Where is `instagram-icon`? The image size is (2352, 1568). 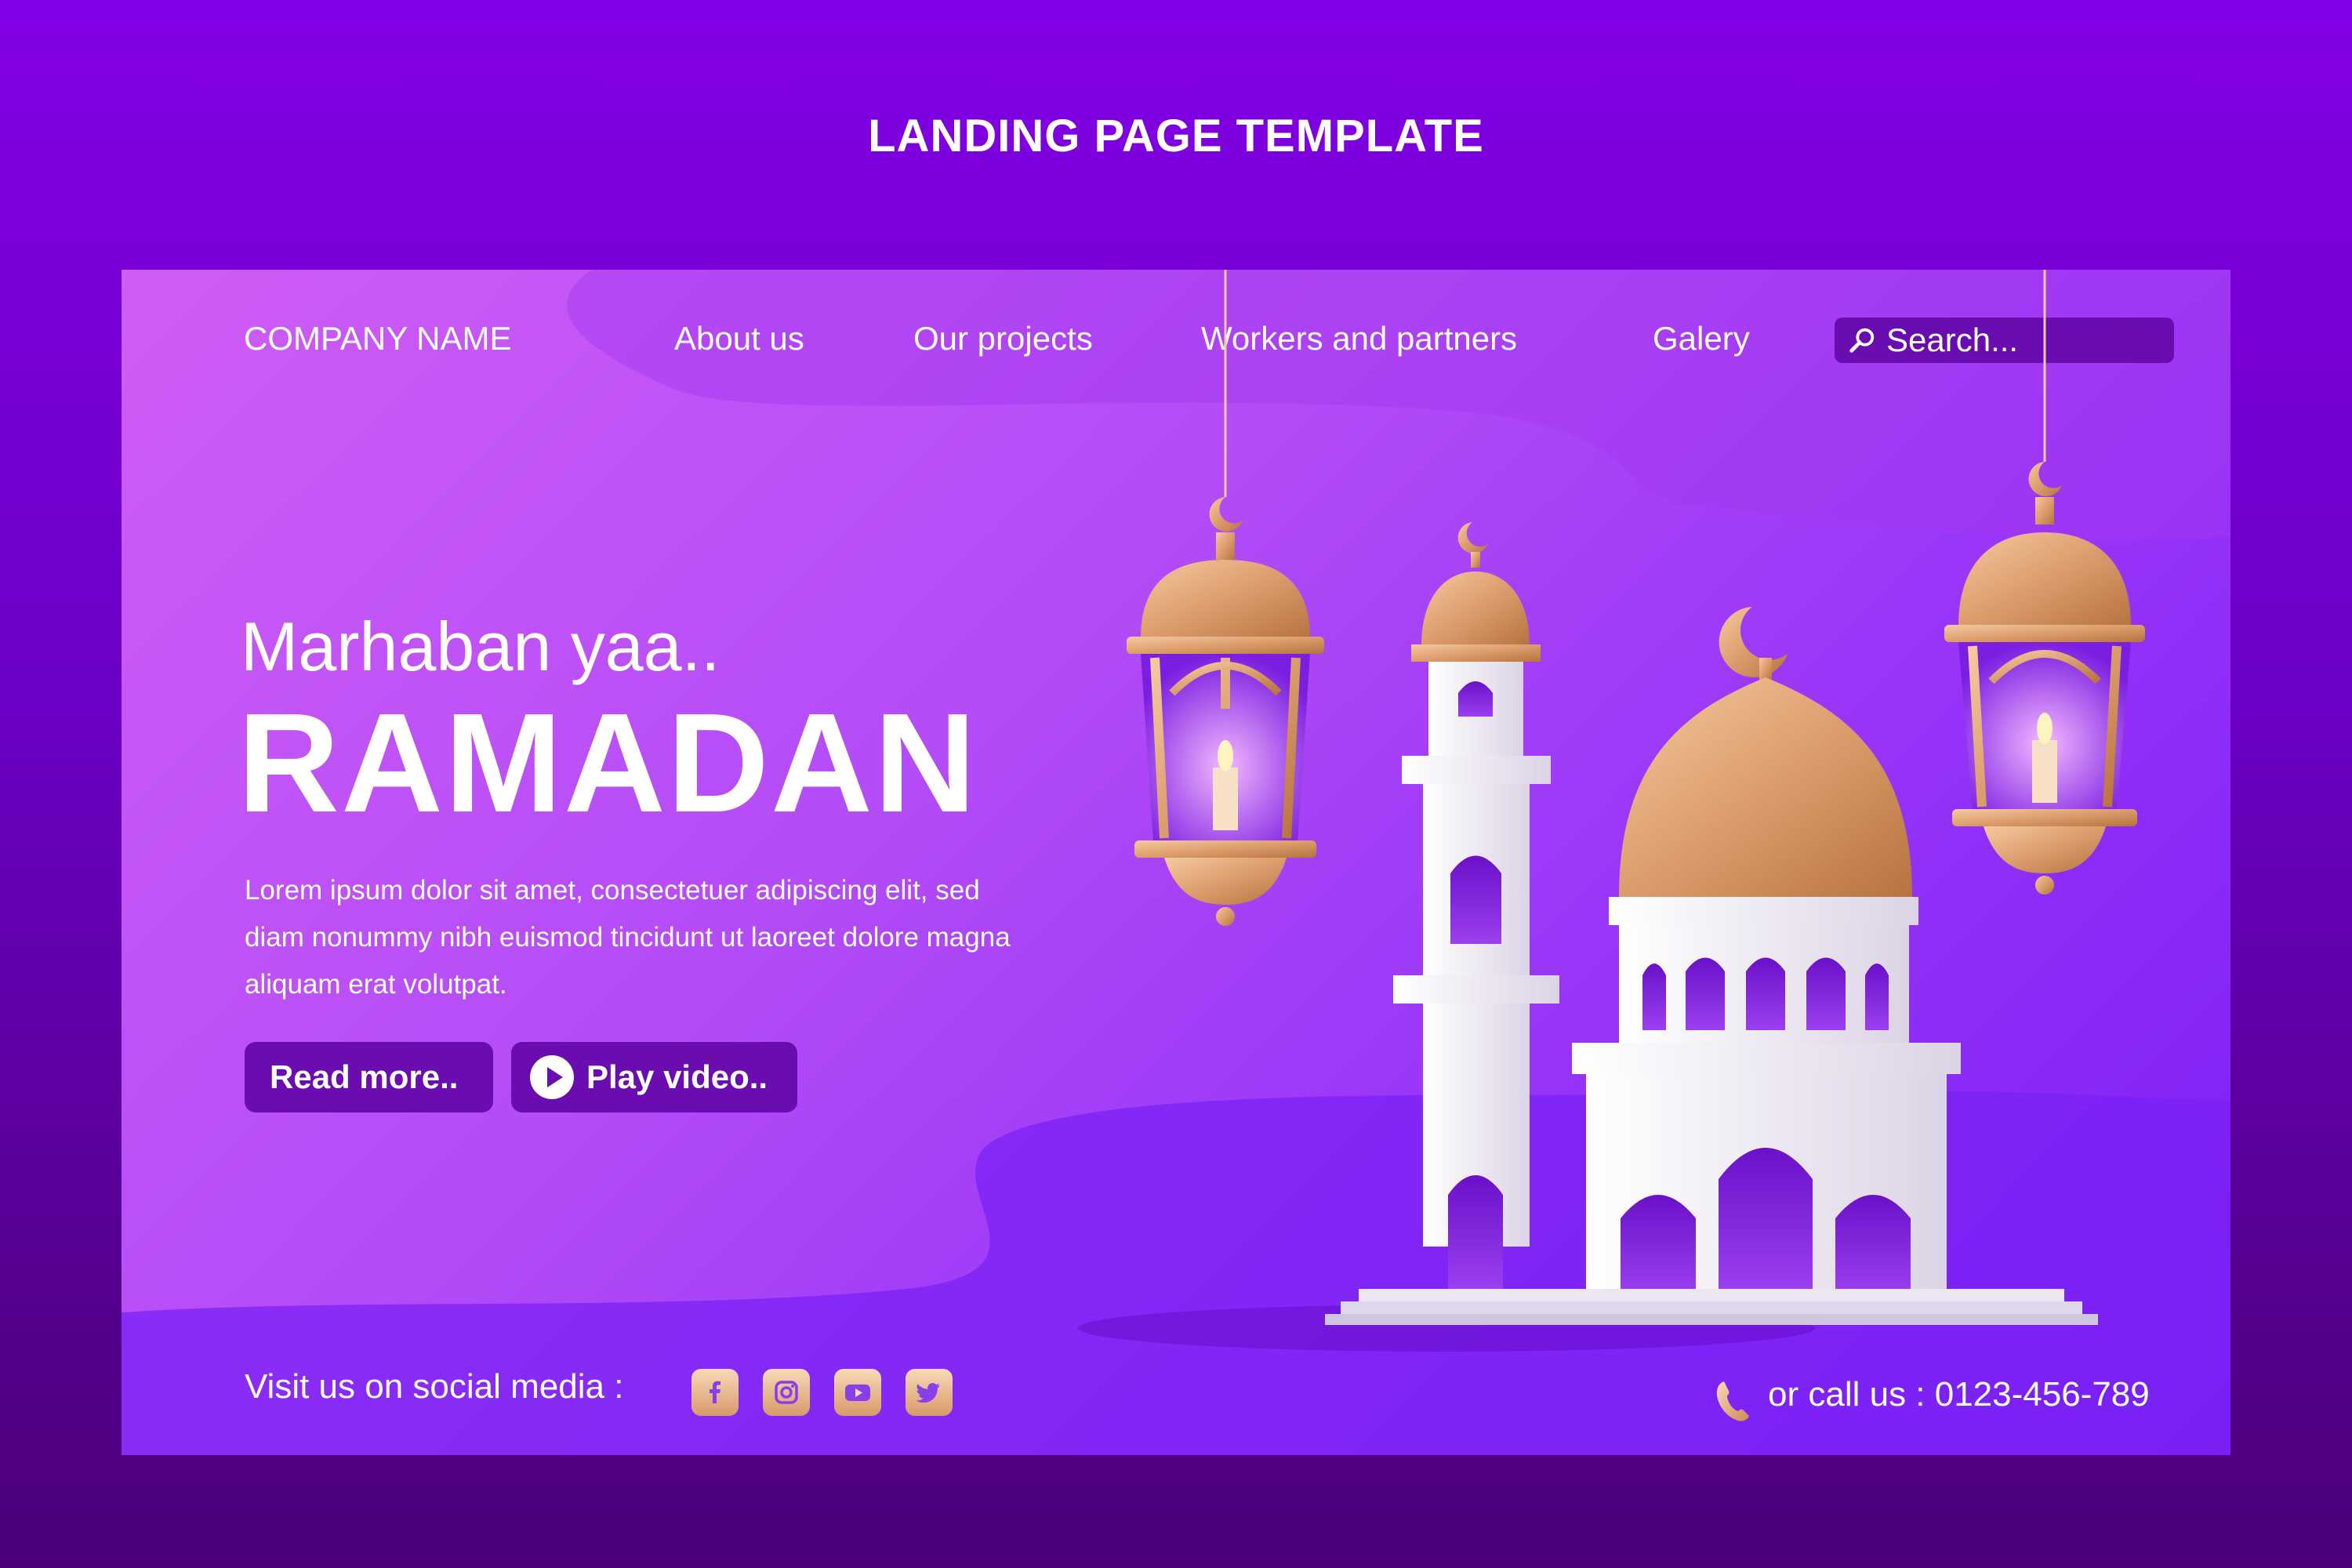 instagram-icon is located at coordinates (786, 1392).